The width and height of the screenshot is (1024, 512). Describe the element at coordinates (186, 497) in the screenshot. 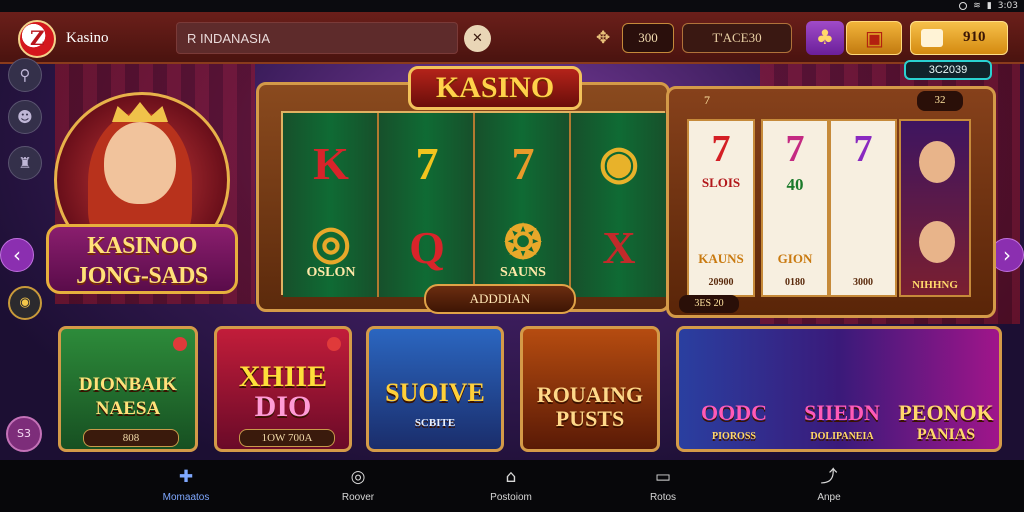

I see `nav-label: Momaatos` at that location.